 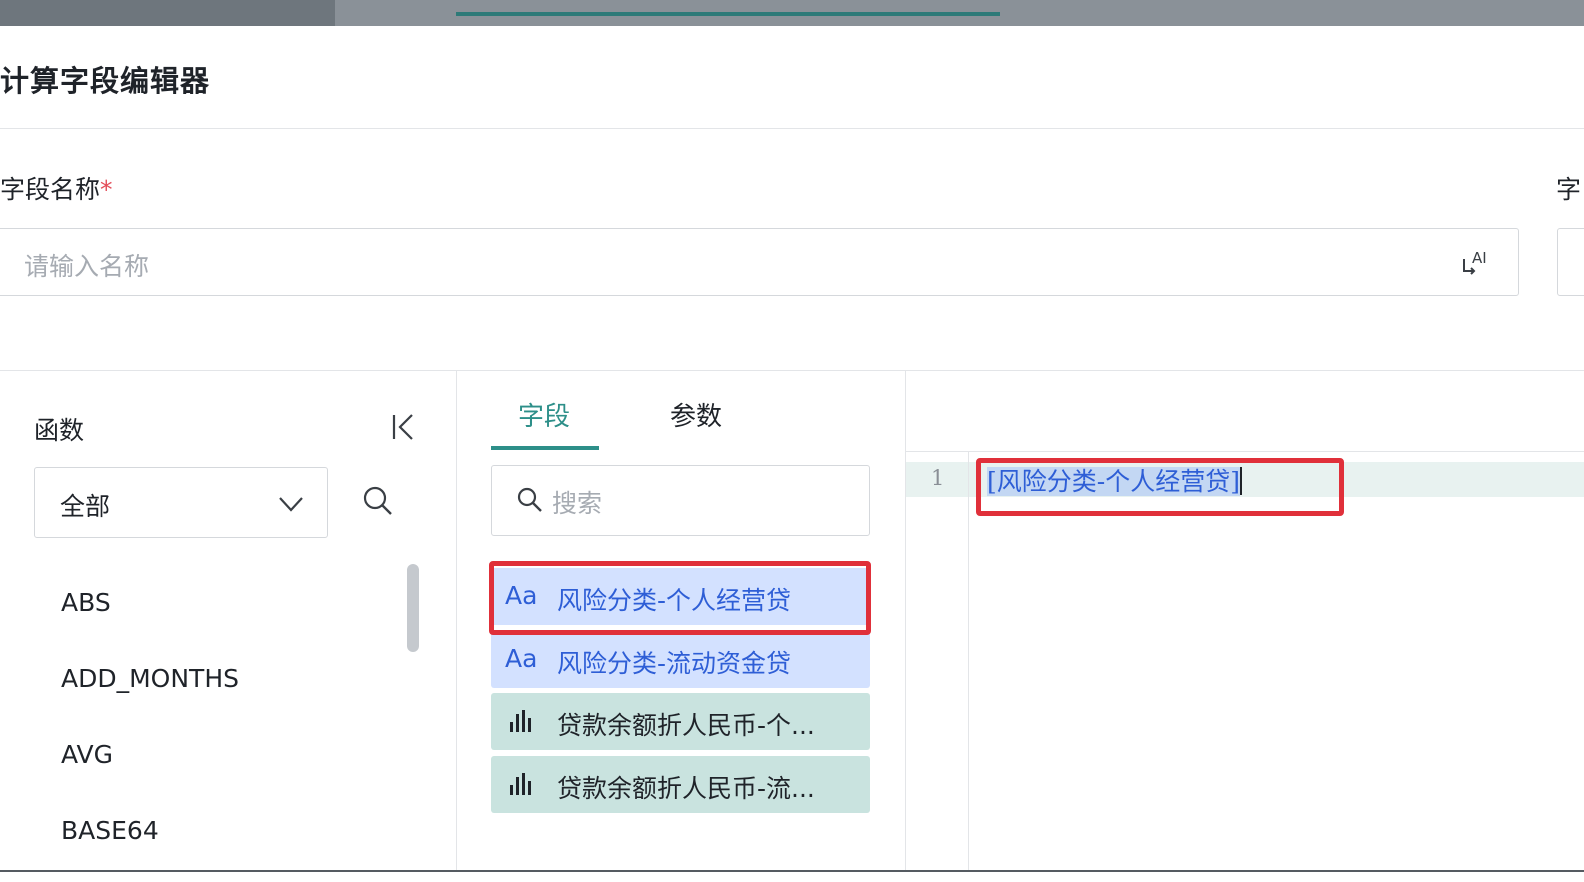 I want to click on editor-line-number: 1, so click(x=938, y=478).